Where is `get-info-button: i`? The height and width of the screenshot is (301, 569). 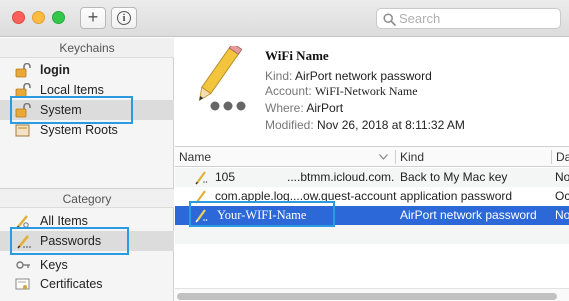
get-info-button: i is located at coordinates (124, 18).